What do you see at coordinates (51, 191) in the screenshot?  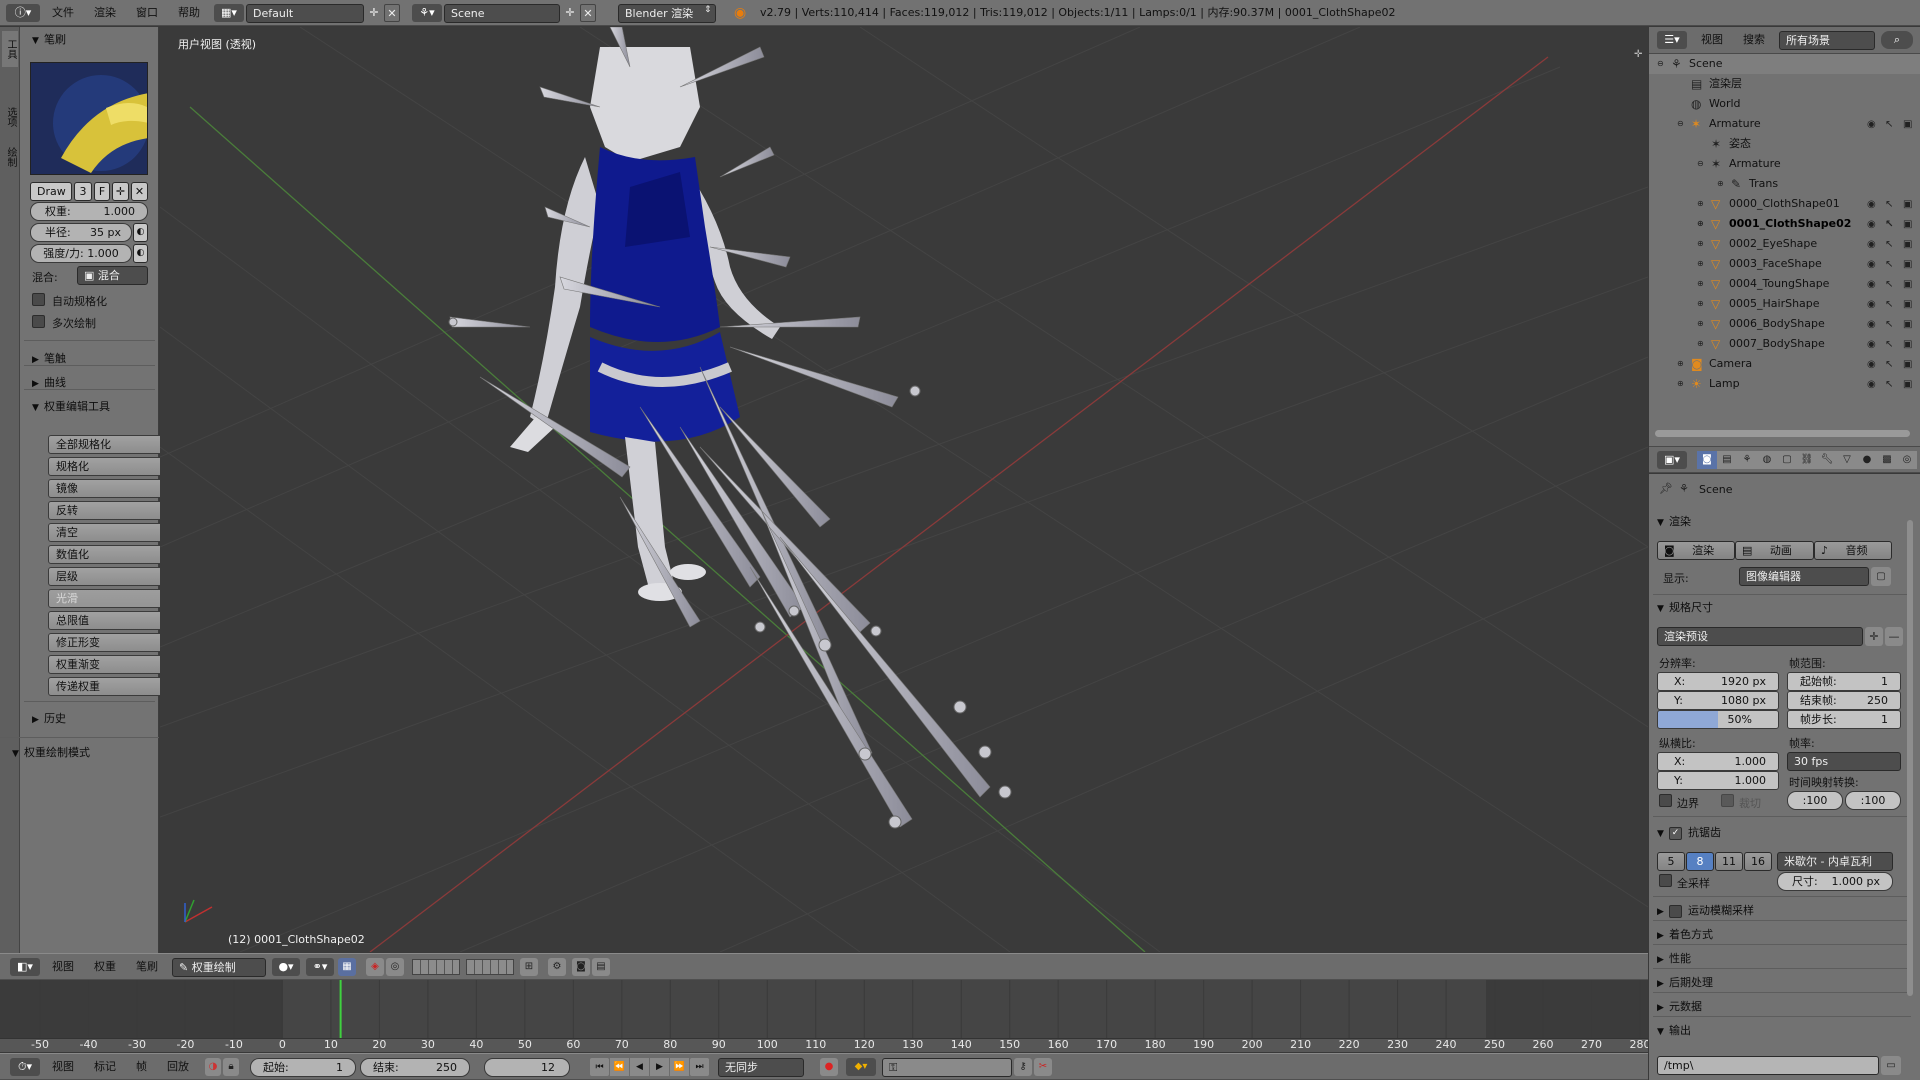 I see `brush-name-field: Draw` at bounding box center [51, 191].